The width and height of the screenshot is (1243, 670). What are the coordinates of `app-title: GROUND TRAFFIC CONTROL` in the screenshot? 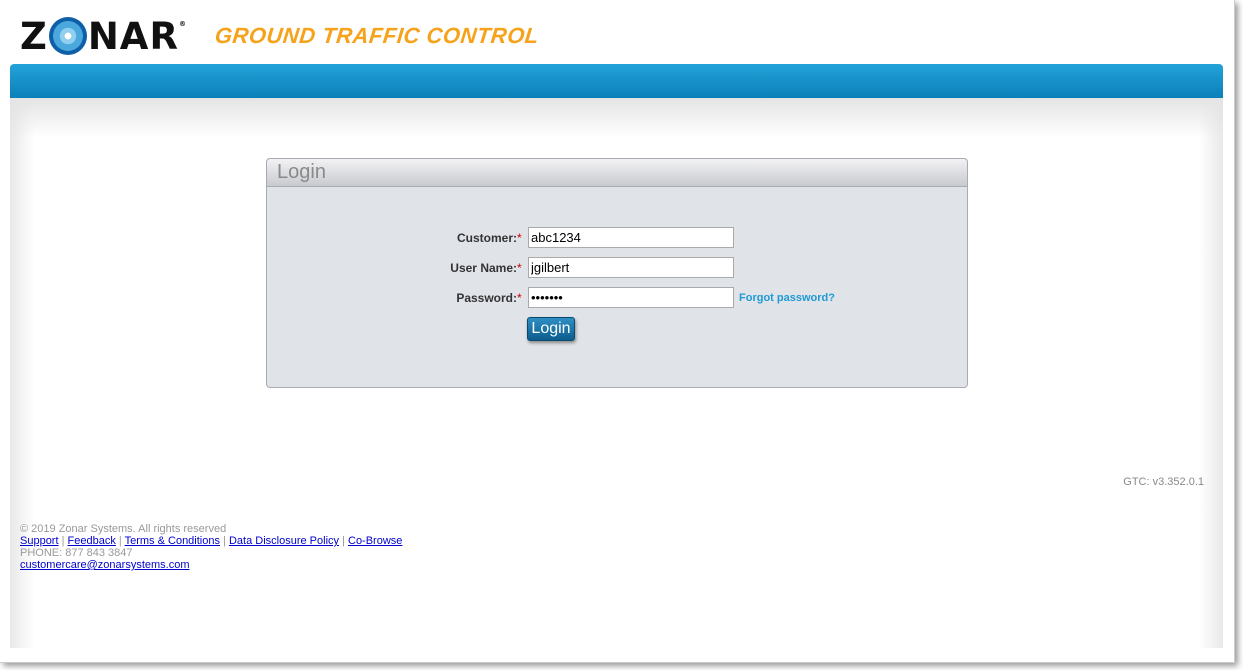 It's located at (377, 35).